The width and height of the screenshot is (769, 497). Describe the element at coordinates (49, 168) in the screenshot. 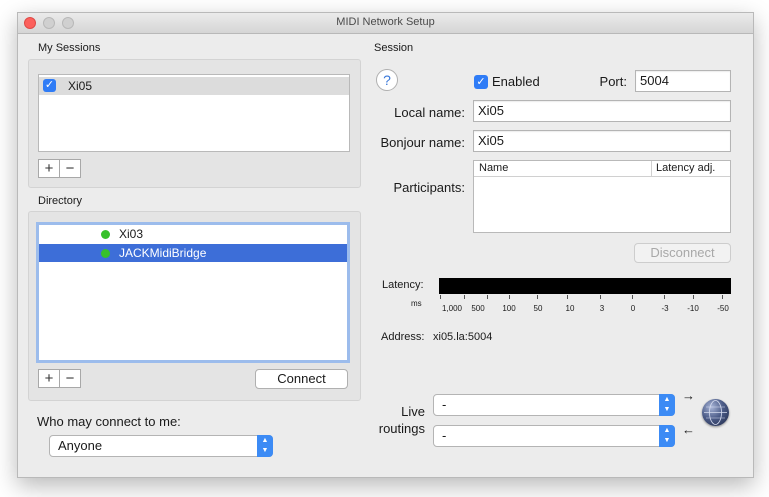

I see `add-session-button: +` at that location.